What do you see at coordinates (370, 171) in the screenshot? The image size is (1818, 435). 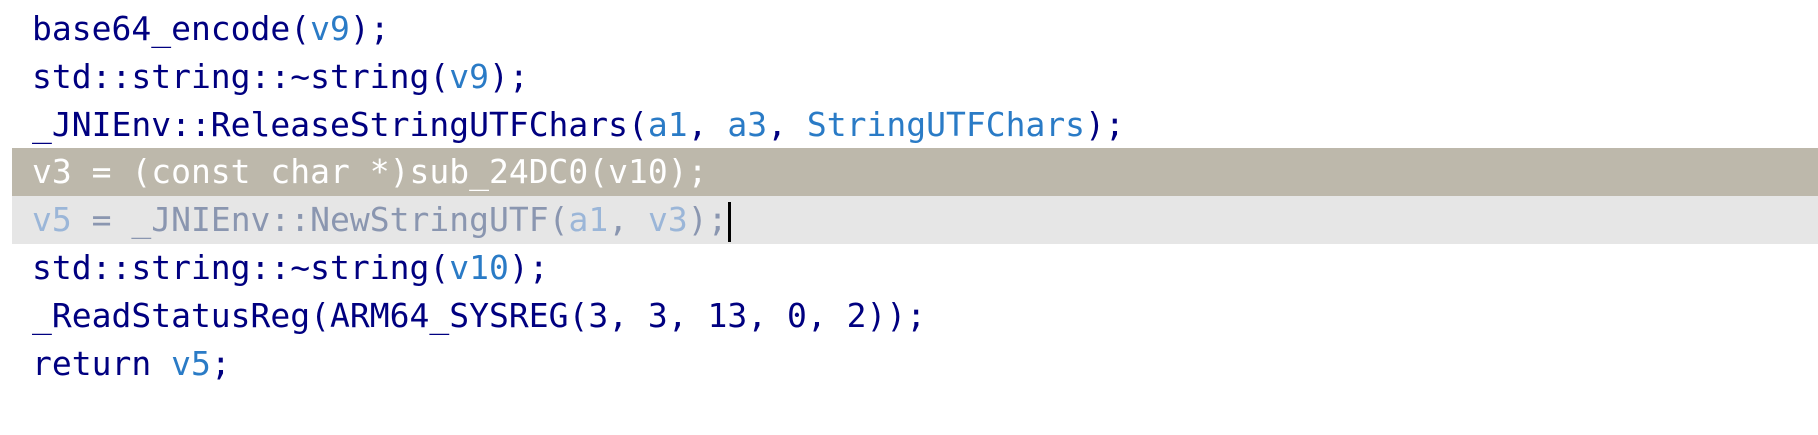 I see `code-token: v3 = (const char *)sub_24DC0(v10);` at bounding box center [370, 171].